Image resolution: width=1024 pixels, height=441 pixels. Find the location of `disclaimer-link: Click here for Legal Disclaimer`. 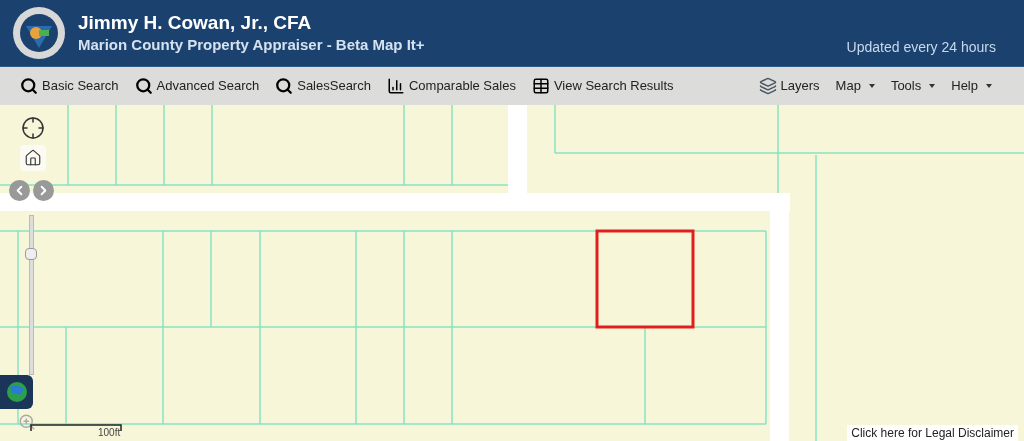

disclaimer-link: Click here for Legal Disclaimer is located at coordinates (932, 433).